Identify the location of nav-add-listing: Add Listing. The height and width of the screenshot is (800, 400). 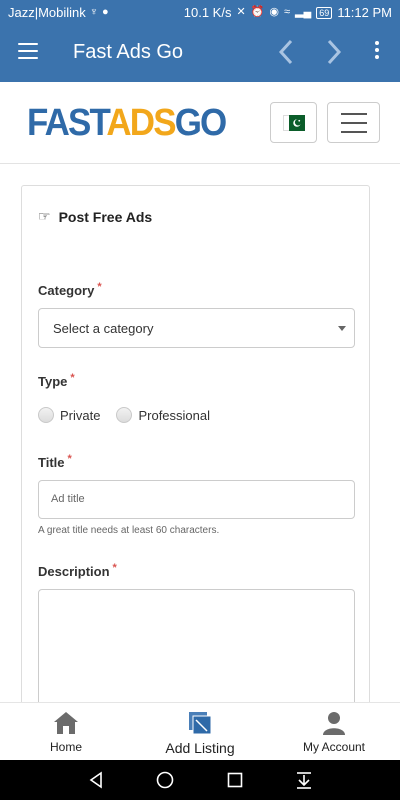
(200, 732).